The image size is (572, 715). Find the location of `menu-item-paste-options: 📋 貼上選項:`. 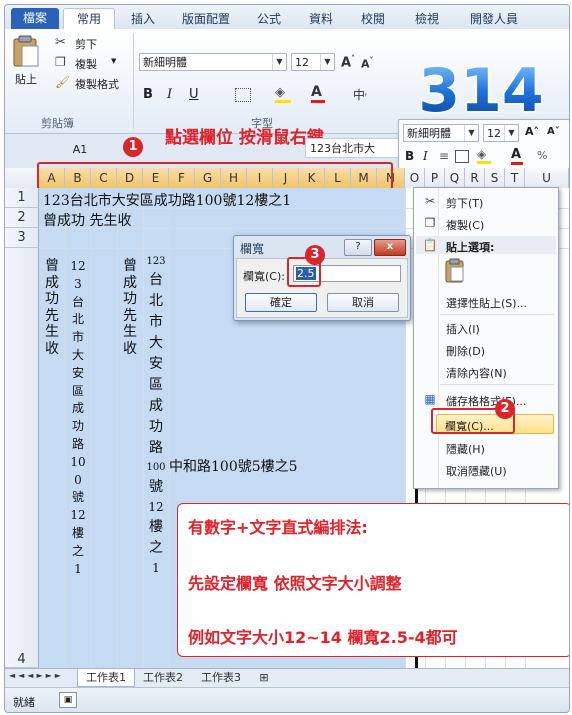

menu-item-paste-options: 📋 貼上選項: is located at coordinates (486, 245).